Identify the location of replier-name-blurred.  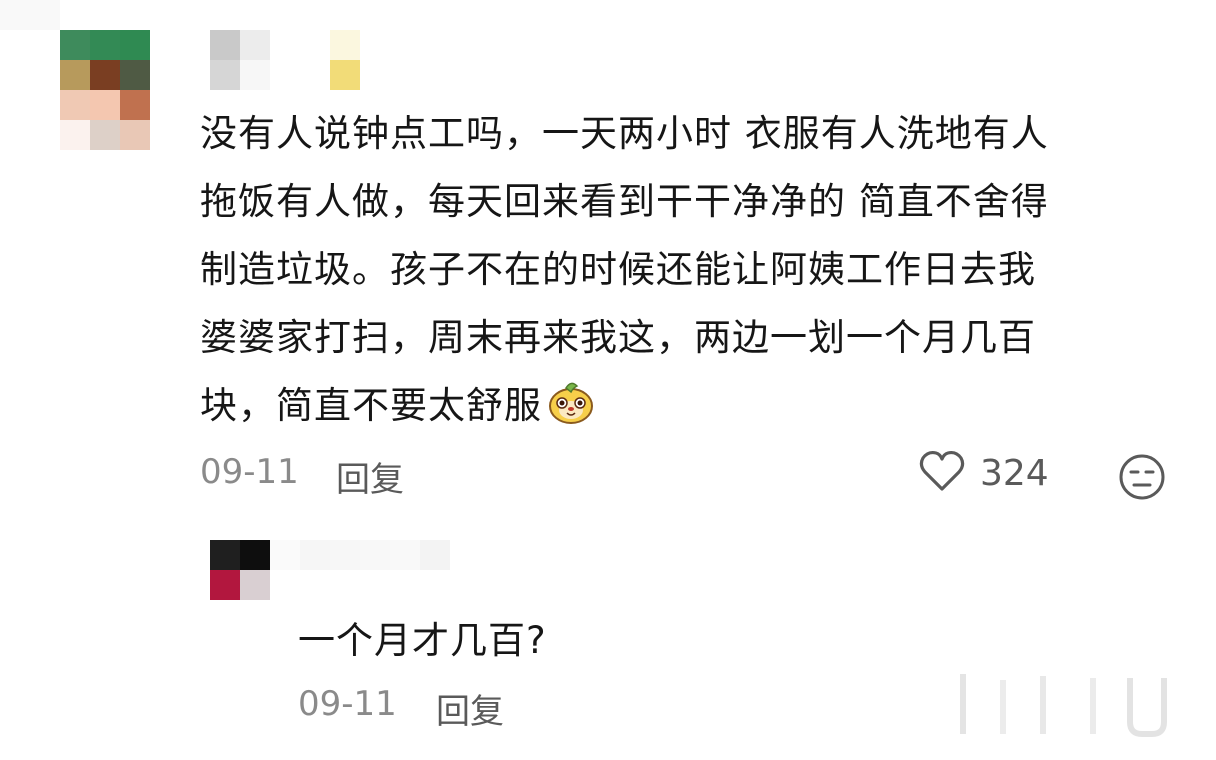
(375, 555).